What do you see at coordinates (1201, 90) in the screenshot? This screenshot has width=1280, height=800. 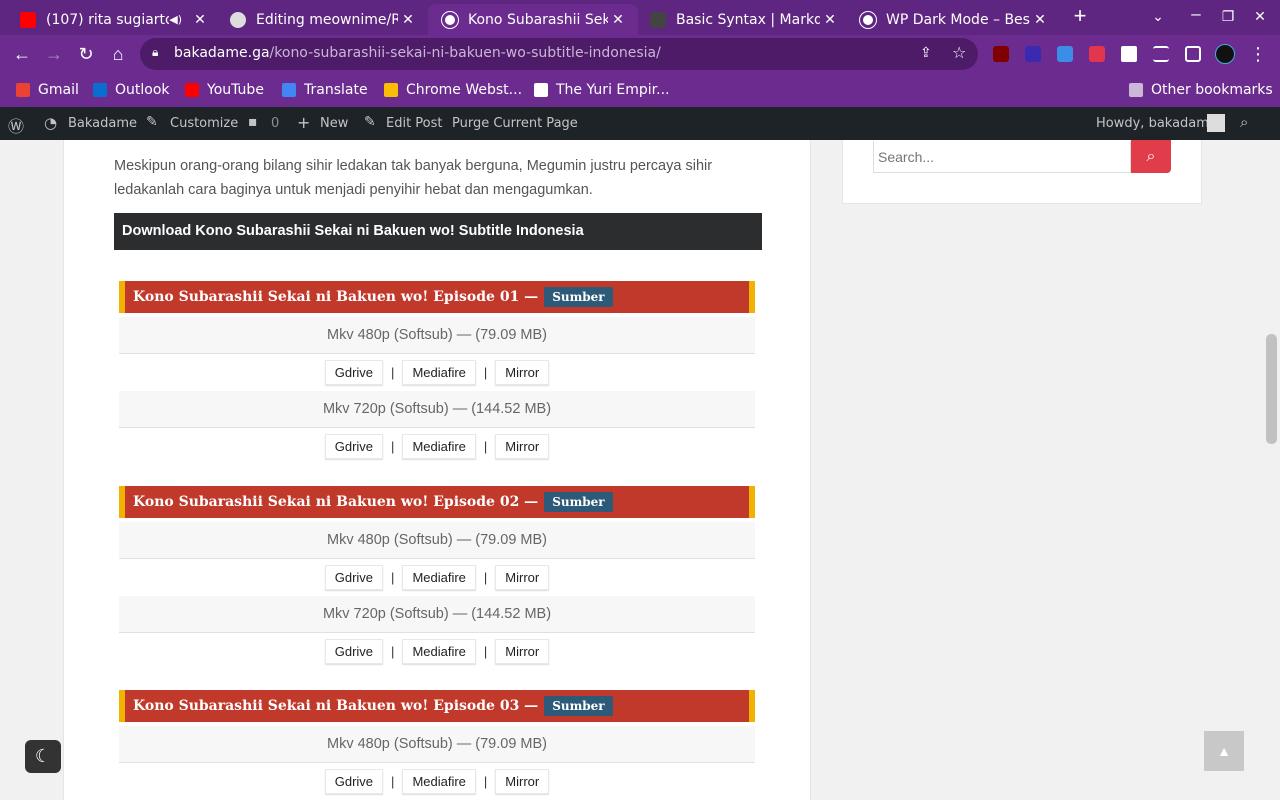 I see `other-bookmarks: Other bookmarks` at bounding box center [1201, 90].